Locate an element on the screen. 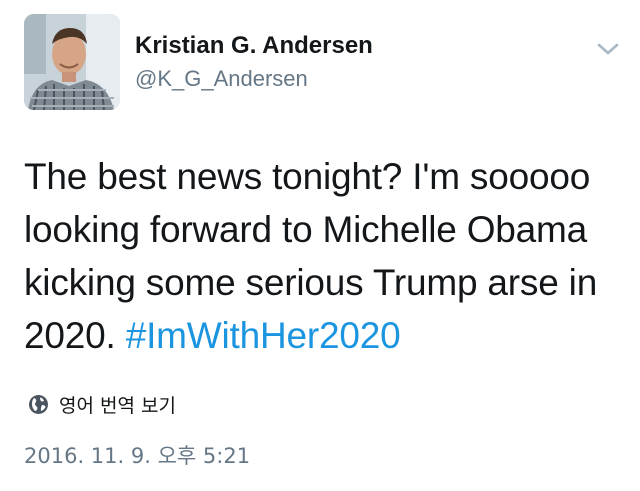  hashtag-link: #ImWithHer2020 is located at coordinates (263, 335).